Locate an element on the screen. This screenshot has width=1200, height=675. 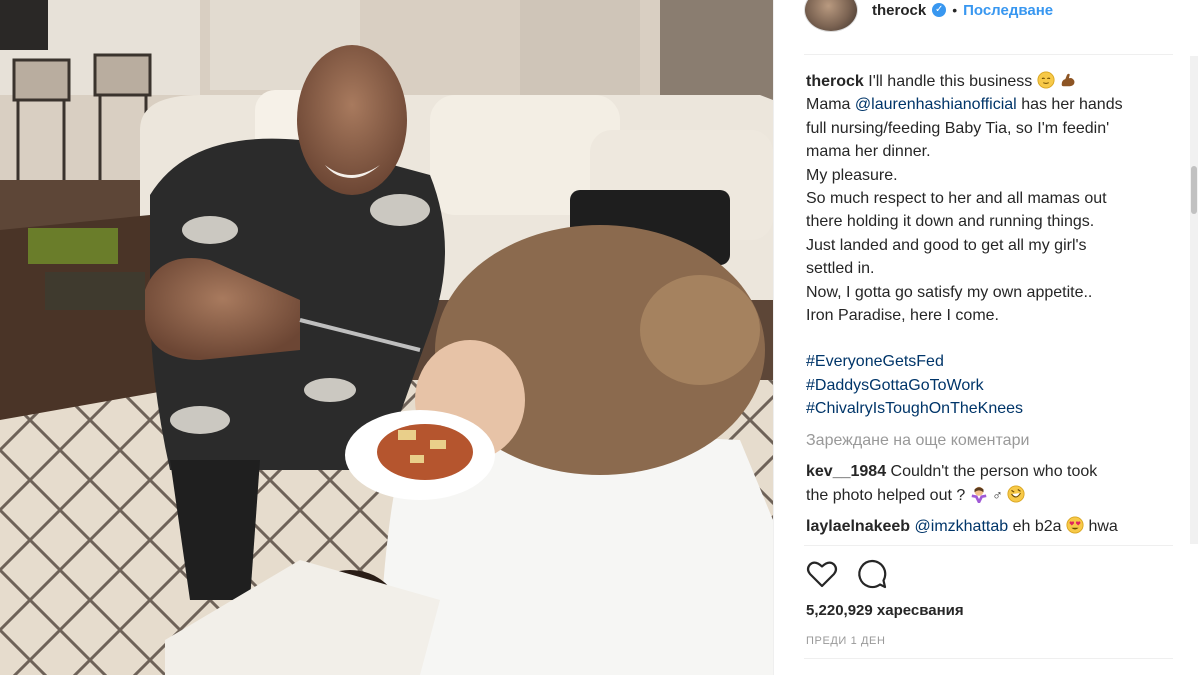
load-more-comments-button: Зареждане на още коментари is located at coordinates (986, 440).